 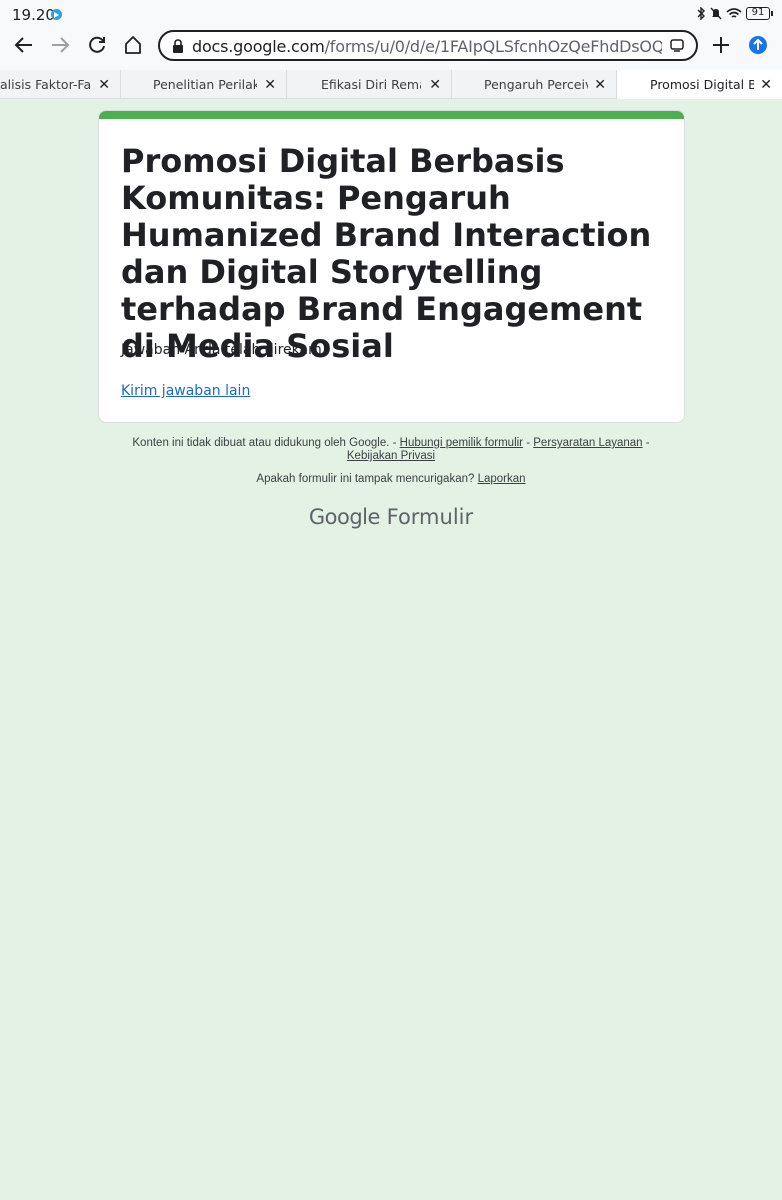 I want to click on wifi-icon, so click(x=734, y=13).